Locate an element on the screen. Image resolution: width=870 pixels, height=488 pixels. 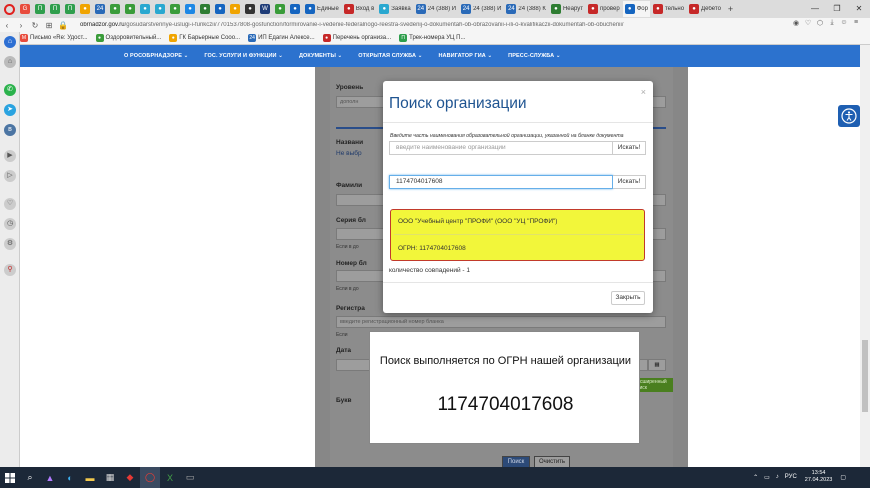
organization-name-input: введите наименование организации is located at coordinates (501, 148).